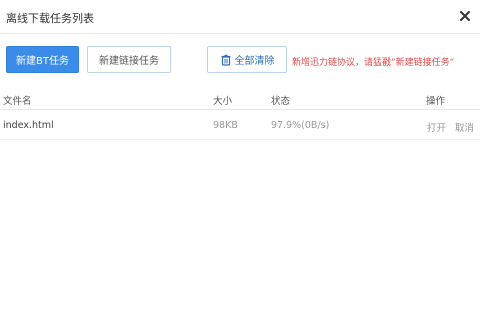 The height and width of the screenshot is (320, 480). Describe the element at coordinates (225, 125) in the screenshot. I see `row-size: 98KB` at that location.